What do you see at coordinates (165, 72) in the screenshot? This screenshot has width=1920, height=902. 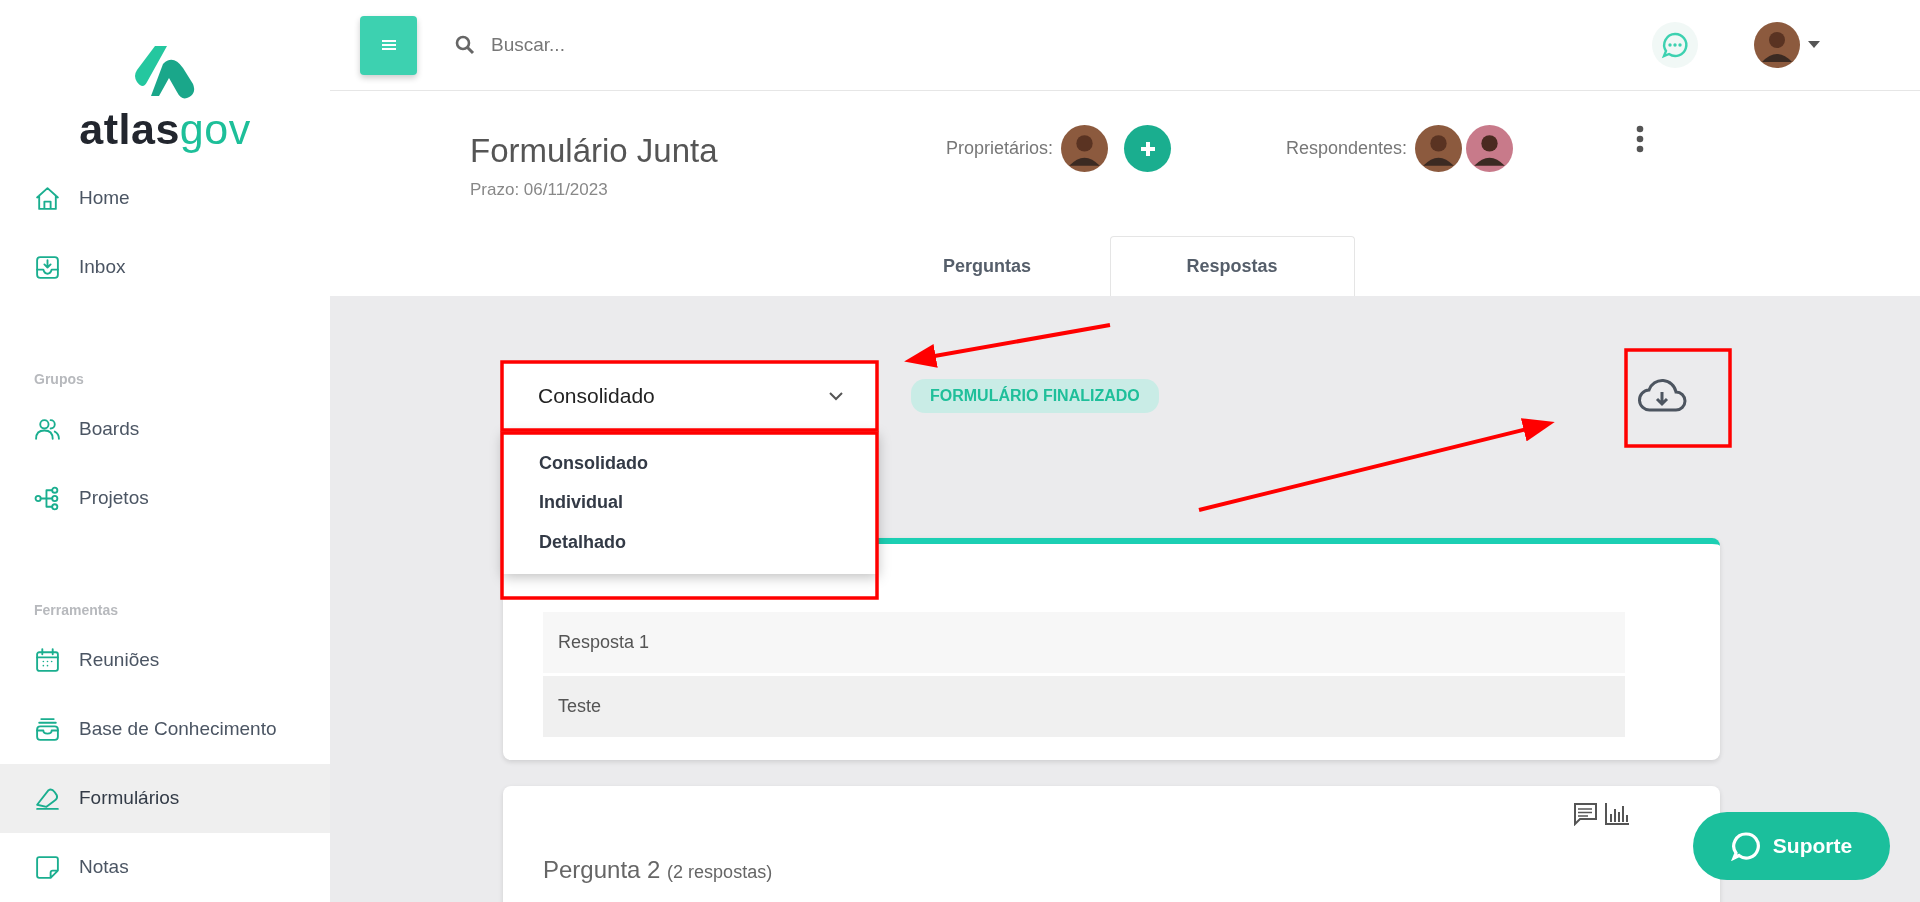 I see `logo-icon` at bounding box center [165, 72].